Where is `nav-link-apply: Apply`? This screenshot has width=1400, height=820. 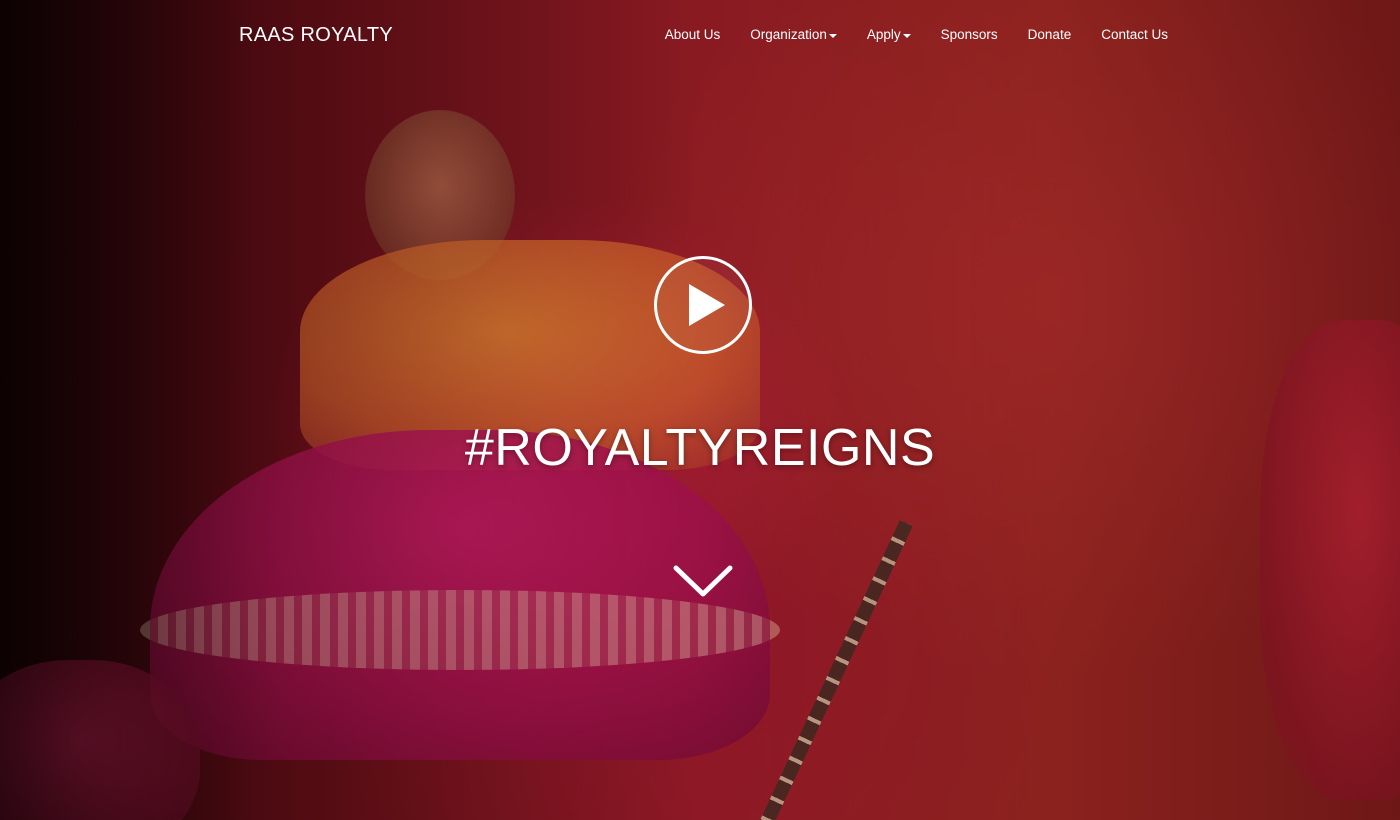
nav-link-apply: Apply is located at coordinates (889, 34).